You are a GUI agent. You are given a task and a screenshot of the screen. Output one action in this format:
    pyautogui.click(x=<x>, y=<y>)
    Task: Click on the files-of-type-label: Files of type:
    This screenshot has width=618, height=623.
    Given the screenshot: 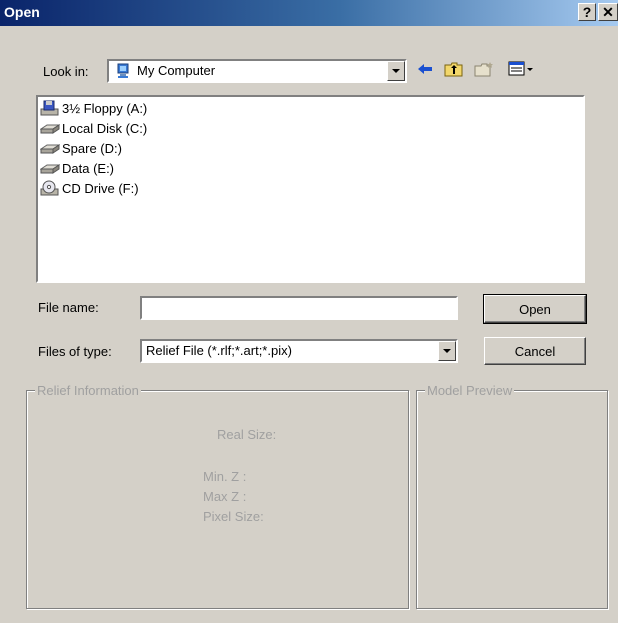 What is the action you would take?
    pyautogui.click(x=75, y=351)
    